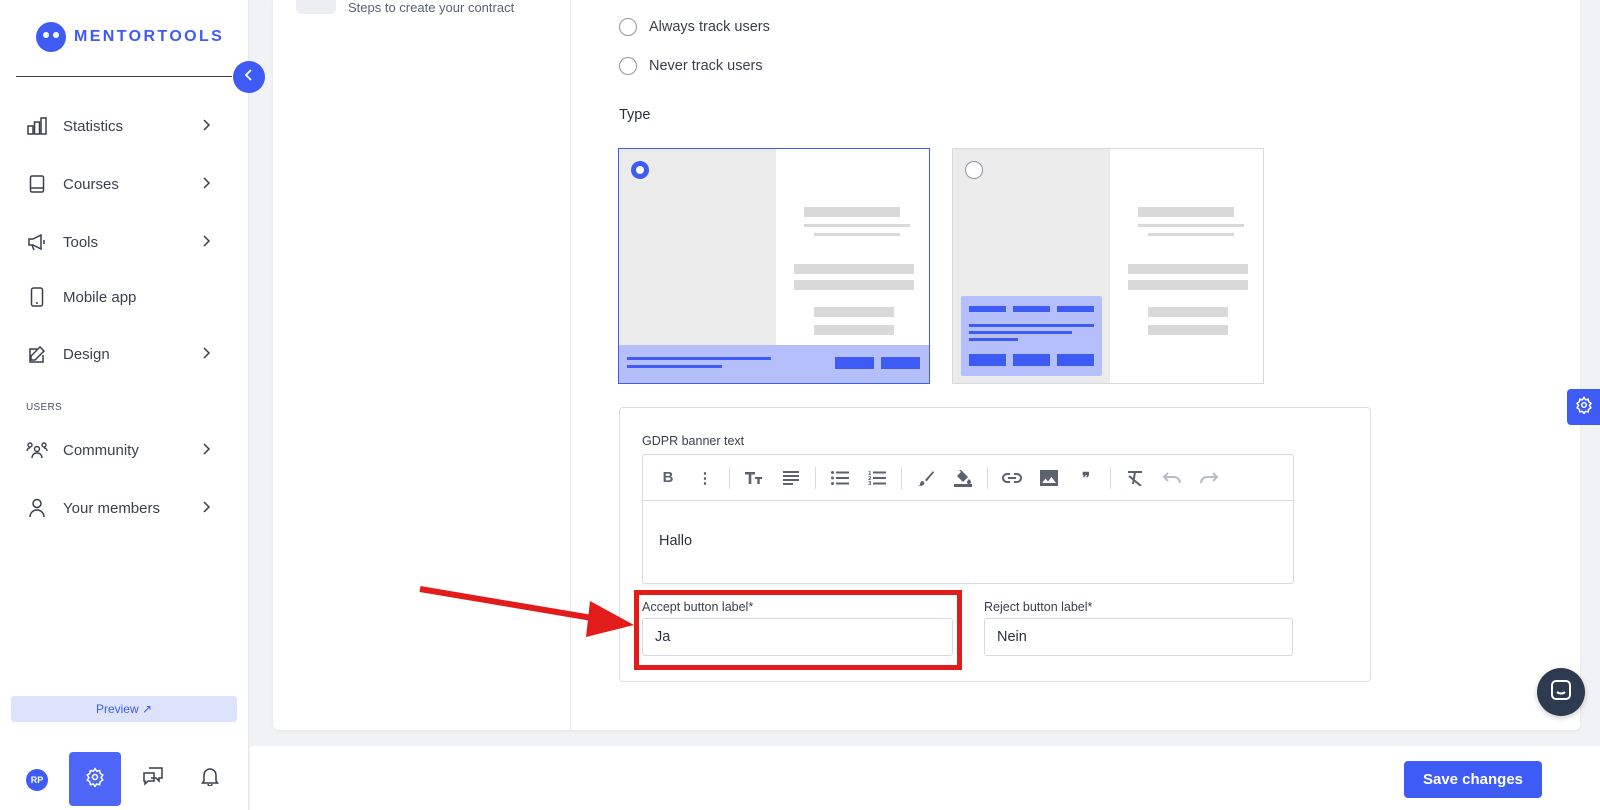 The image size is (1600, 810). I want to click on sidebar-section-users: USERS, so click(44, 407).